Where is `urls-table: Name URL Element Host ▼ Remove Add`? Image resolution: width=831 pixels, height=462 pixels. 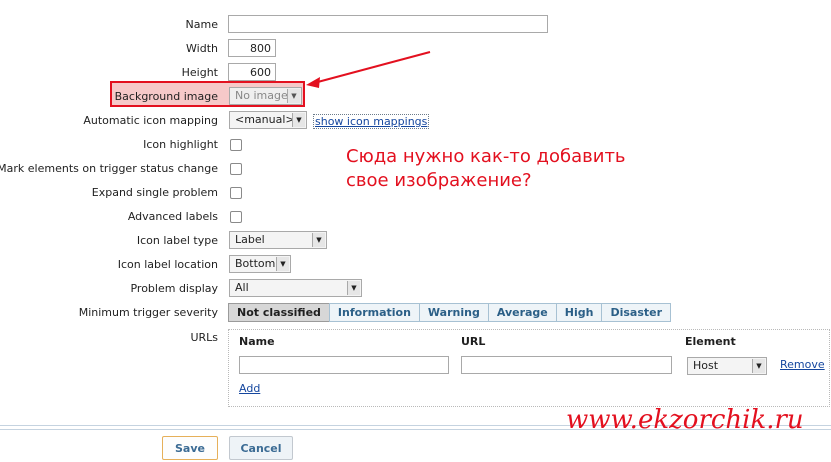 urls-table: Name URL Element Host ▼ Remove Add is located at coordinates (529, 368).